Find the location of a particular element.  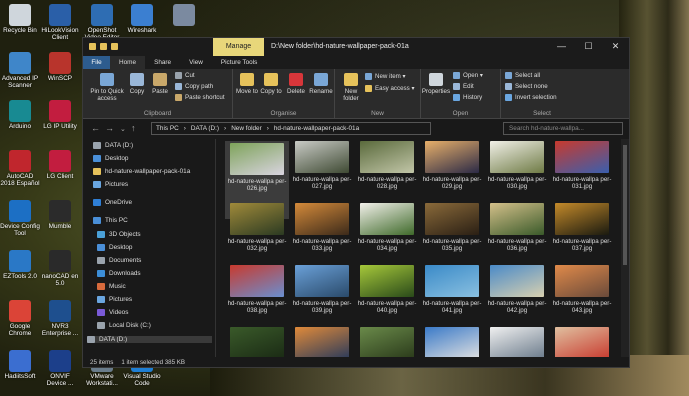

desktop-icon: LG IP Utility is located at coordinates (60, 115).